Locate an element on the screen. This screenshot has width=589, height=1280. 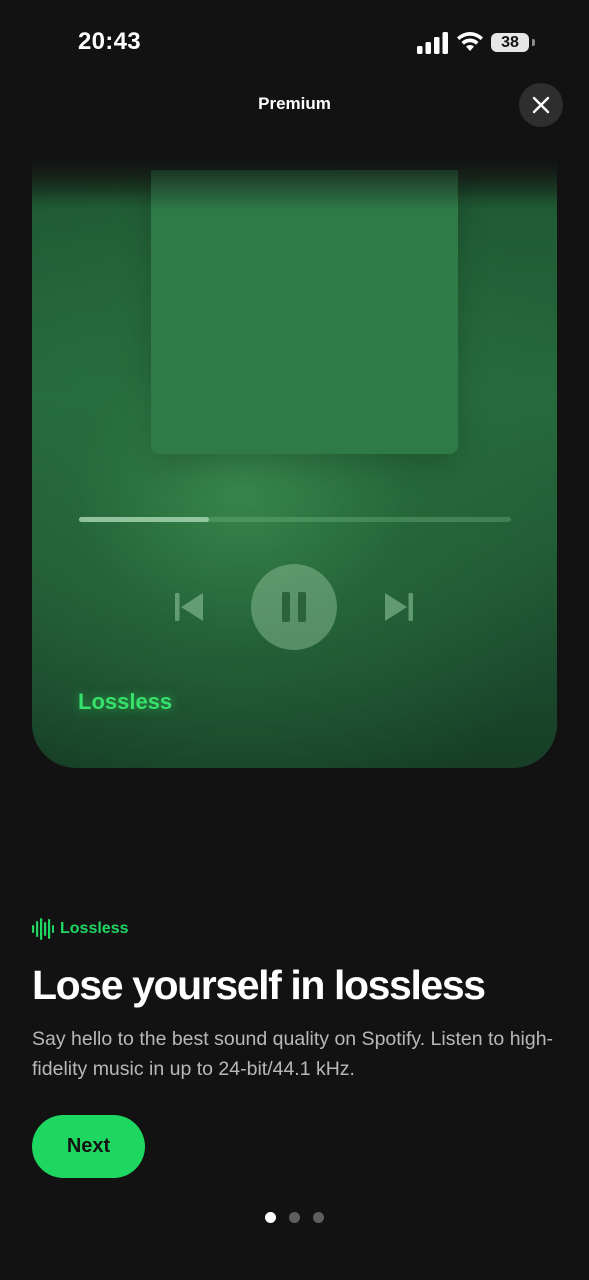
close-button is located at coordinates (541, 105).